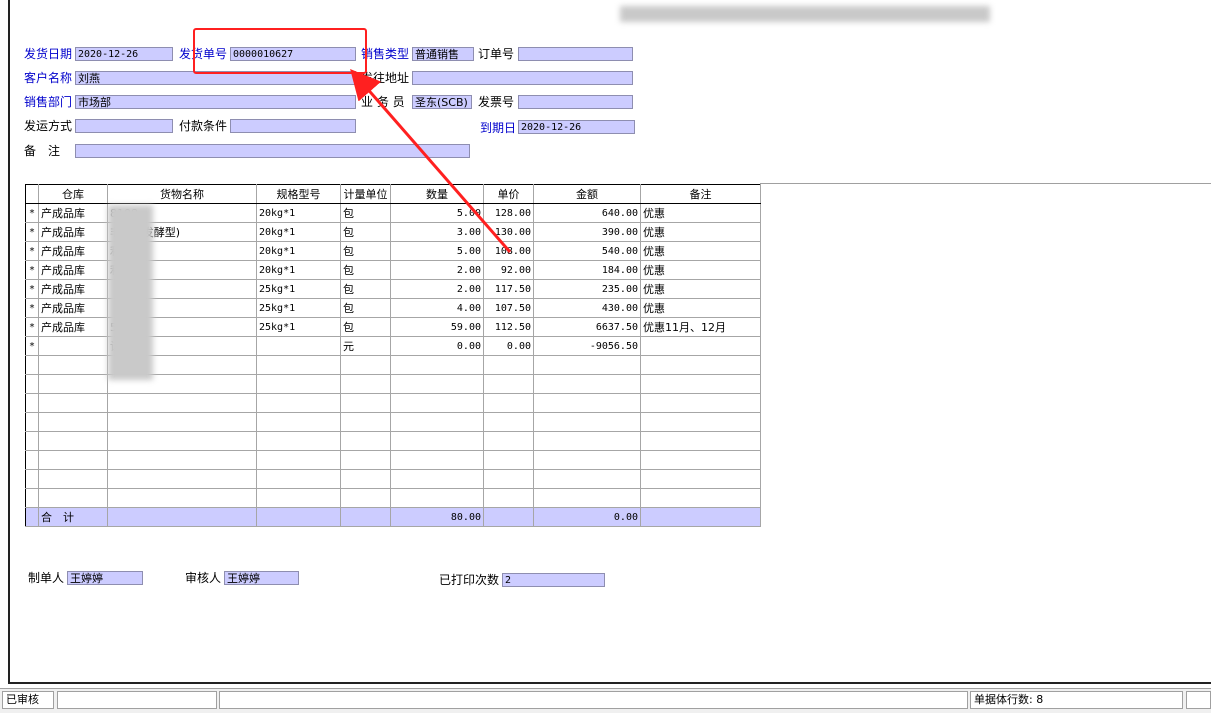 This screenshot has width=1211, height=713. What do you see at coordinates (1076, 700) in the screenshot?
I see `status-rowcount: 单据体行数: 8` at bounding box center [1076, 700].